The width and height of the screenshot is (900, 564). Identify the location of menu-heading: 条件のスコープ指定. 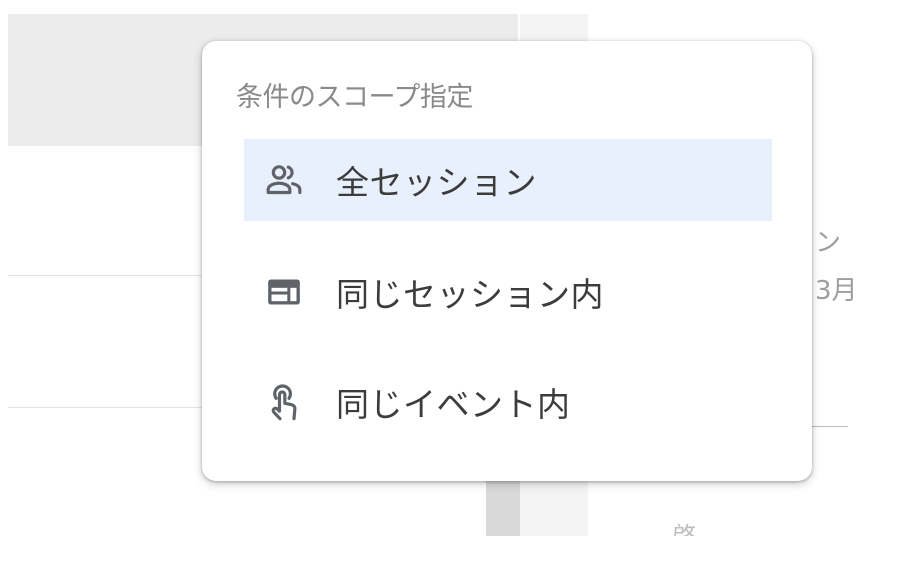
(354, 97).